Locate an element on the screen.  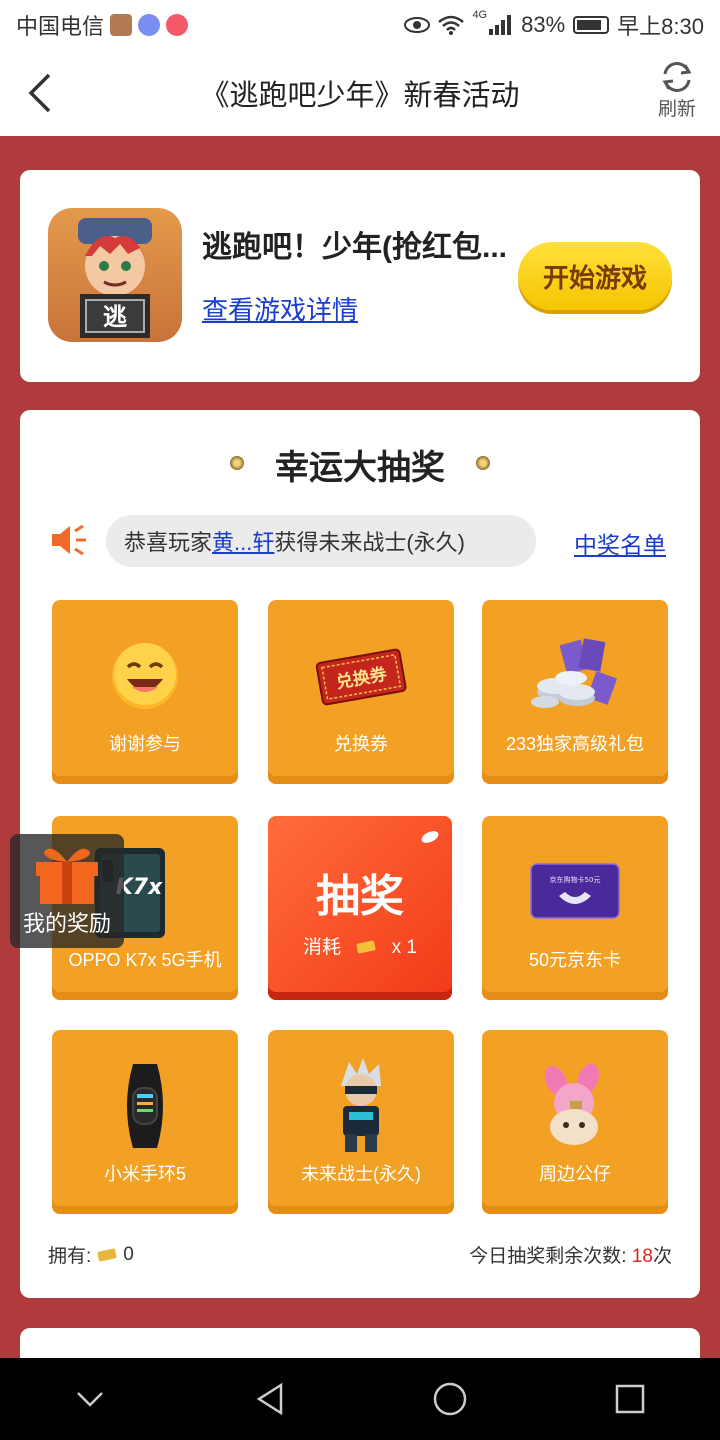
winner-marquee: 恭喜玩家 黄...轩 获得未来战士(永久) is located at coordinates (321, 541).